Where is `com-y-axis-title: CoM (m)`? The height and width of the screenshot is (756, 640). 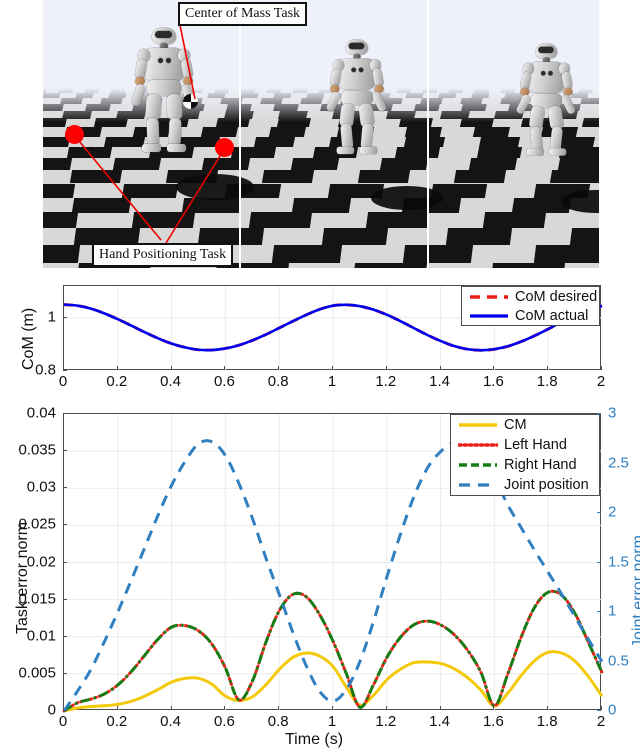
com-y-axis-title: CoM (m) is located at coordinates (28, 338).